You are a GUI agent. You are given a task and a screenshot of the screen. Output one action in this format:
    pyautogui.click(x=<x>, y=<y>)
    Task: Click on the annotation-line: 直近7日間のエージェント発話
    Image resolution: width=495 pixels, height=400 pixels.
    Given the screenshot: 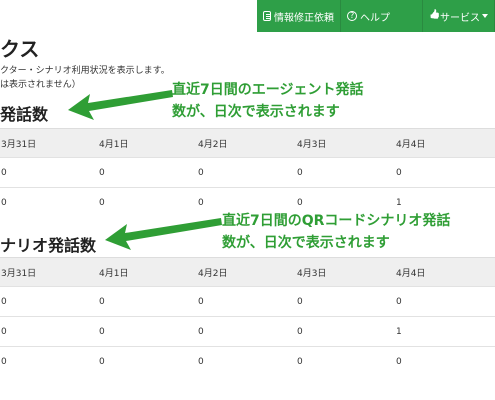 What is the action you would take?
    pyautogui.click(x=268, y=90)
    